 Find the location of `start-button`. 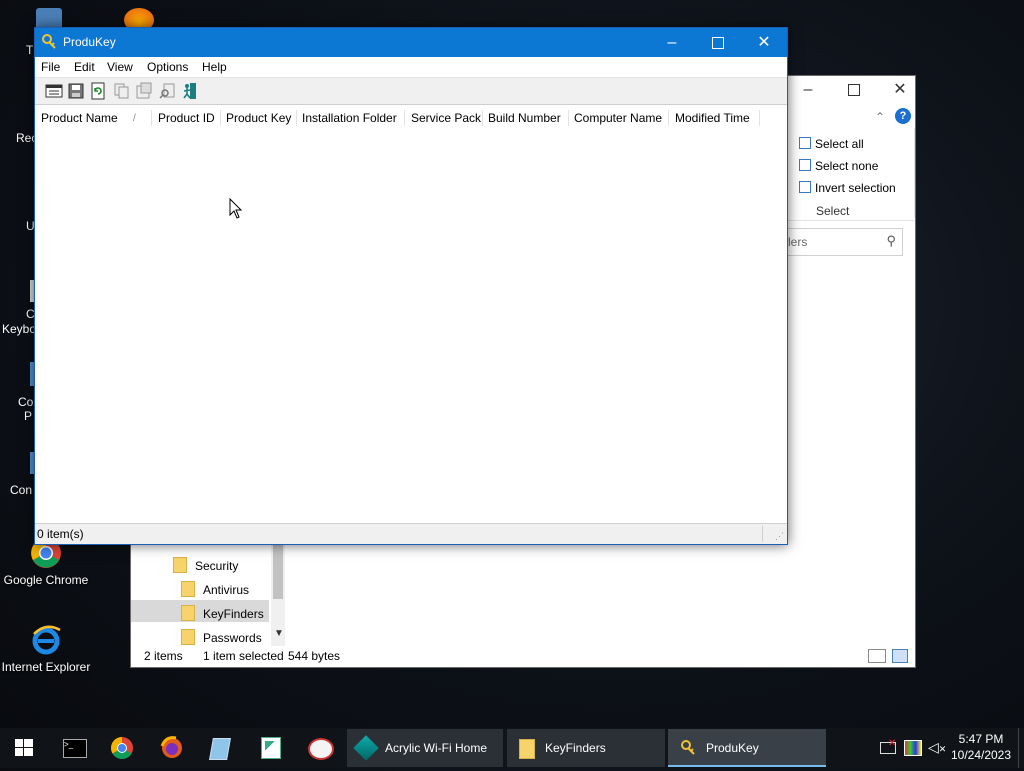

start-button is located at coordinates (24, 748).